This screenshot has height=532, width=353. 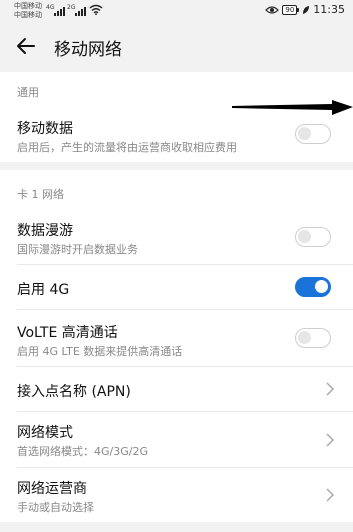 I want to click on volte-row: VoLTE 高清通话 启用 4G LTE 数据来提供高清通话, so click(x=176, y=338).